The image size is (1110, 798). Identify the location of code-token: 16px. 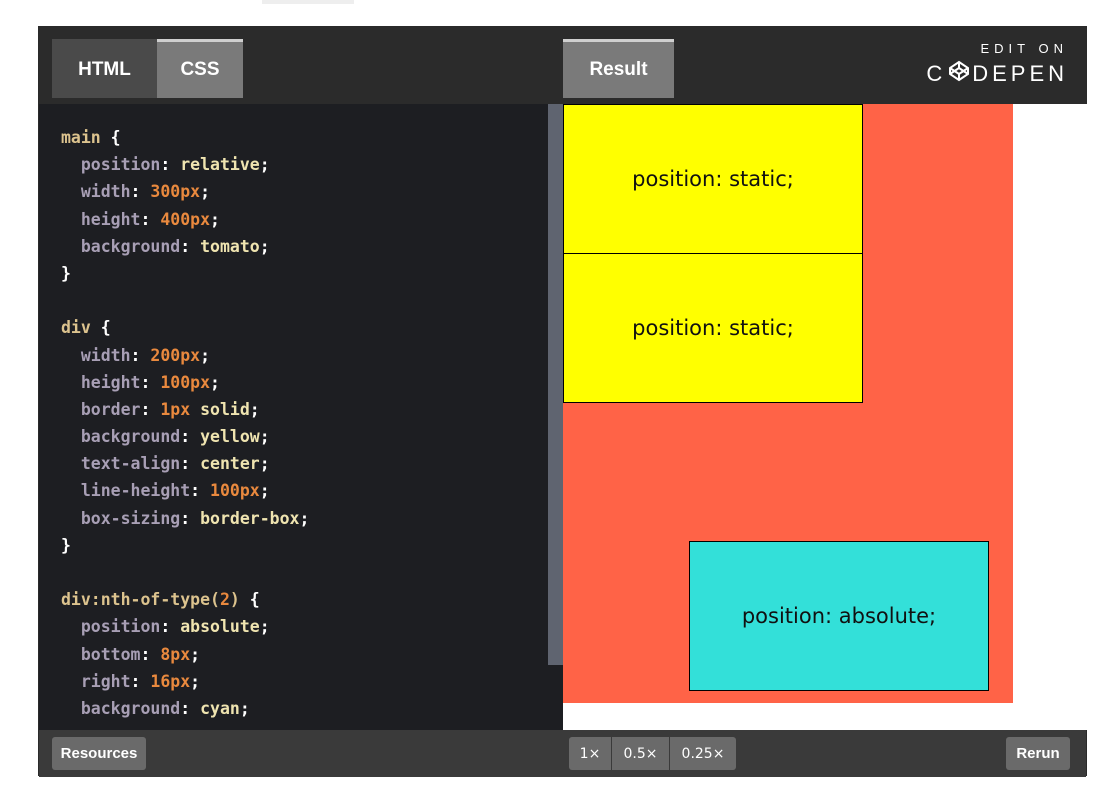
(170, 681).